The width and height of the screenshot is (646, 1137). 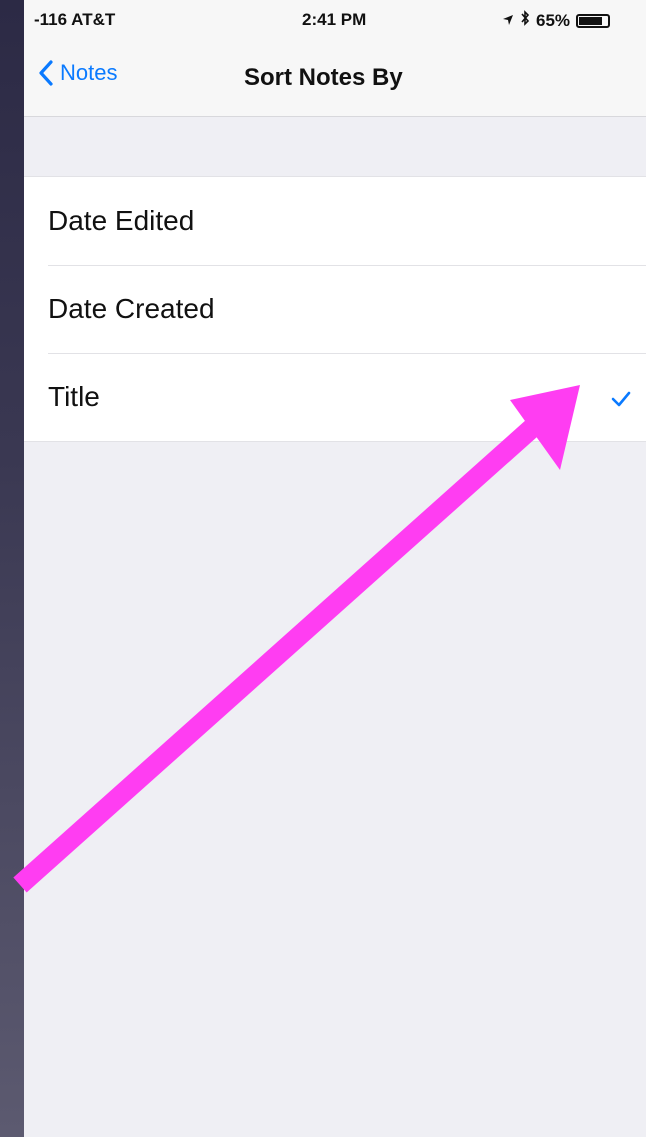 I want to click on chevron-left-icon, so click(x=46, y=73).